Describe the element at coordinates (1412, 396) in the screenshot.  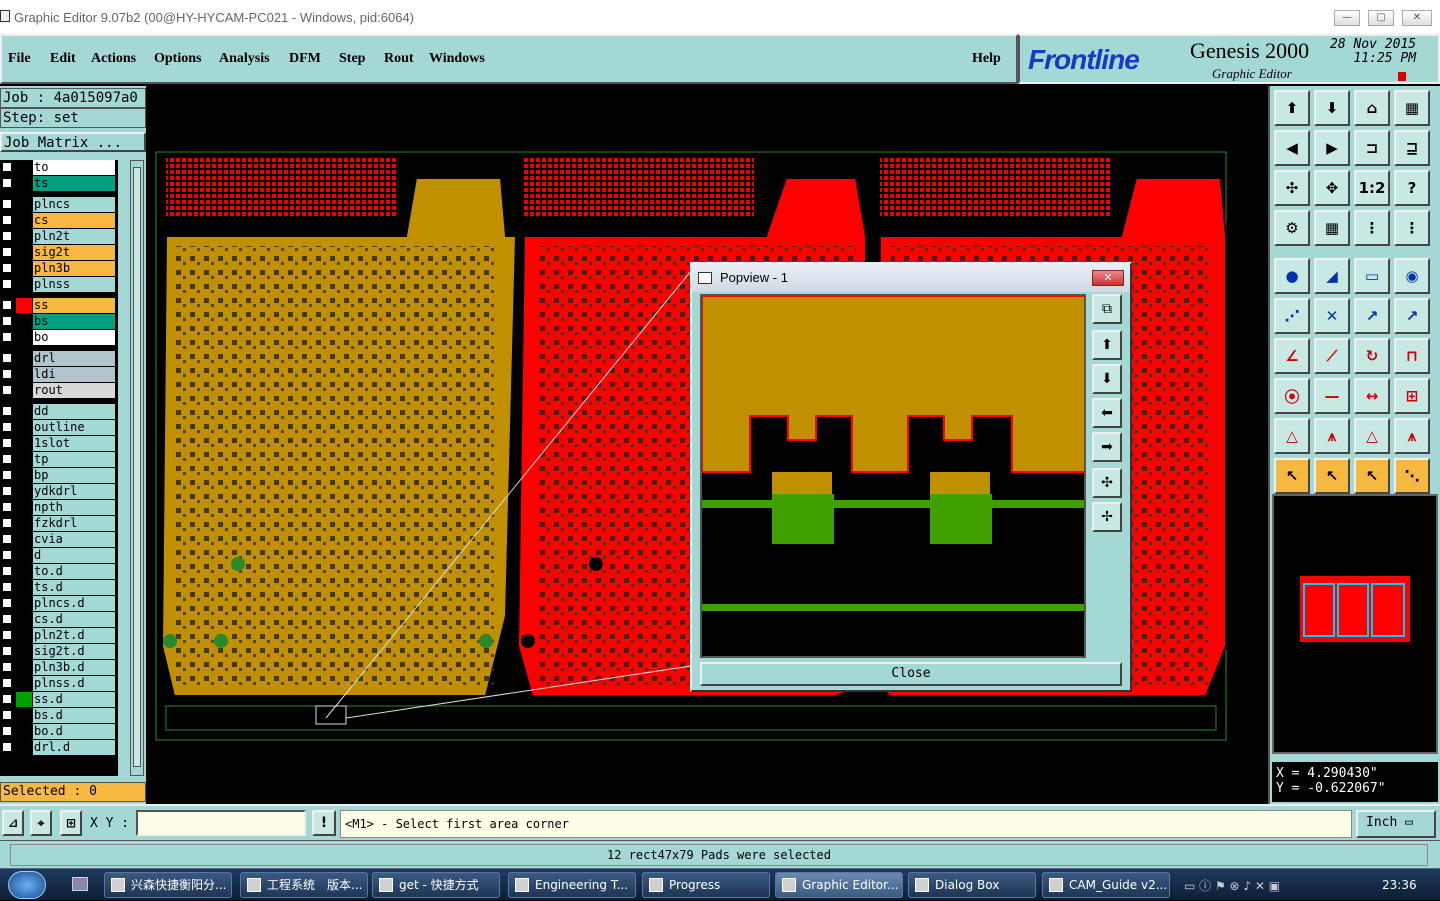
I see `copy-icon: ⊞` at that location.